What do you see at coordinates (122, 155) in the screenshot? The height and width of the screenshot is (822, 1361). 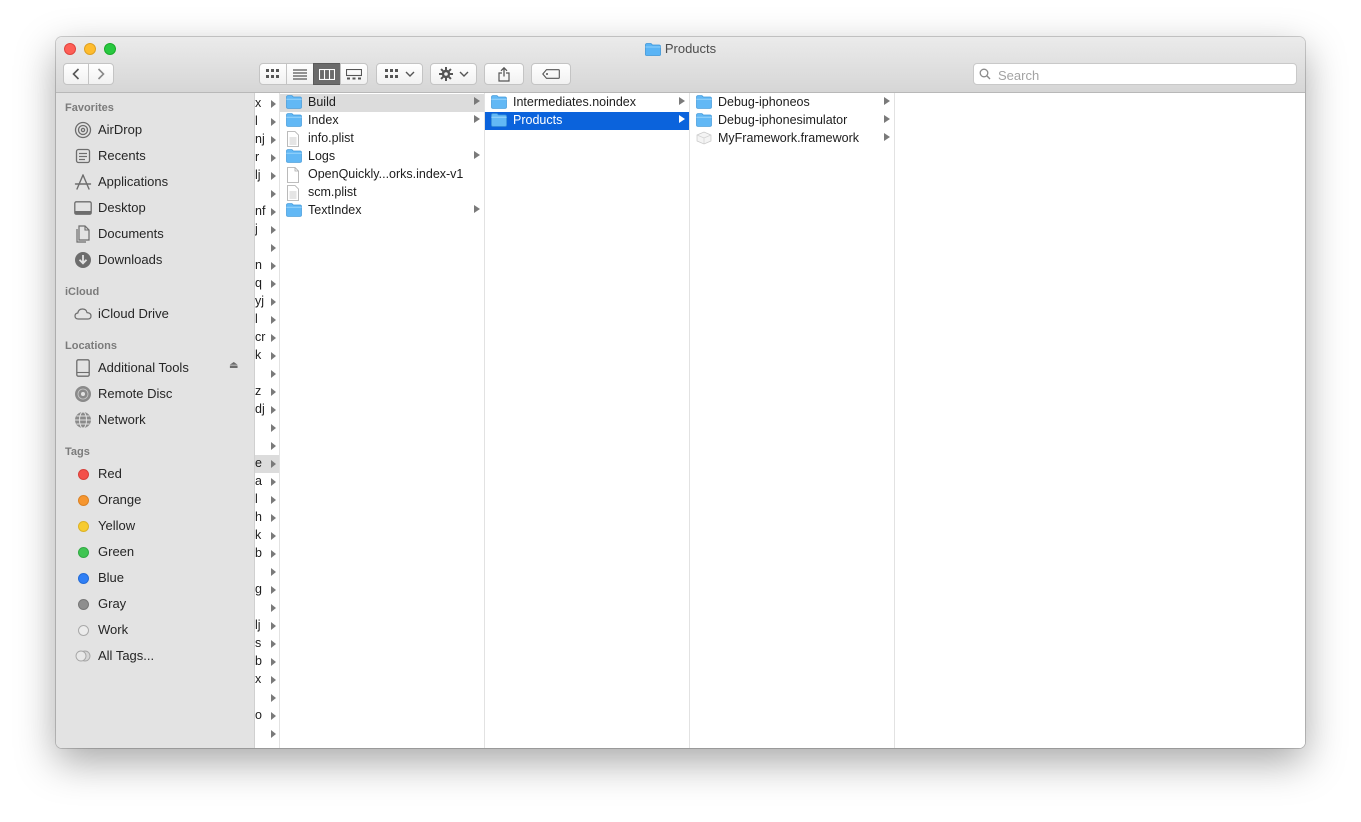 I see `sidebar-item-label: Recents` at bounding box center [122, 155].